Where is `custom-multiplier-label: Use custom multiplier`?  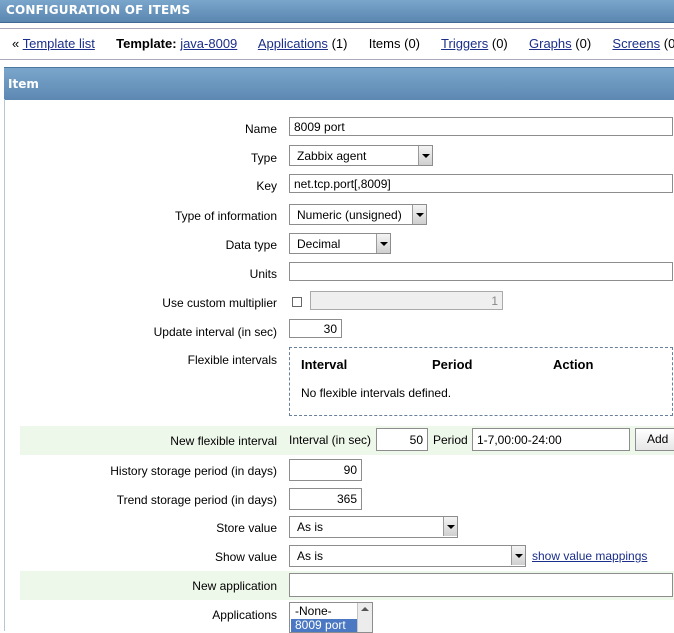
custom-multiplier-label: Use custom multiplier is located at coordinates (219, 303).